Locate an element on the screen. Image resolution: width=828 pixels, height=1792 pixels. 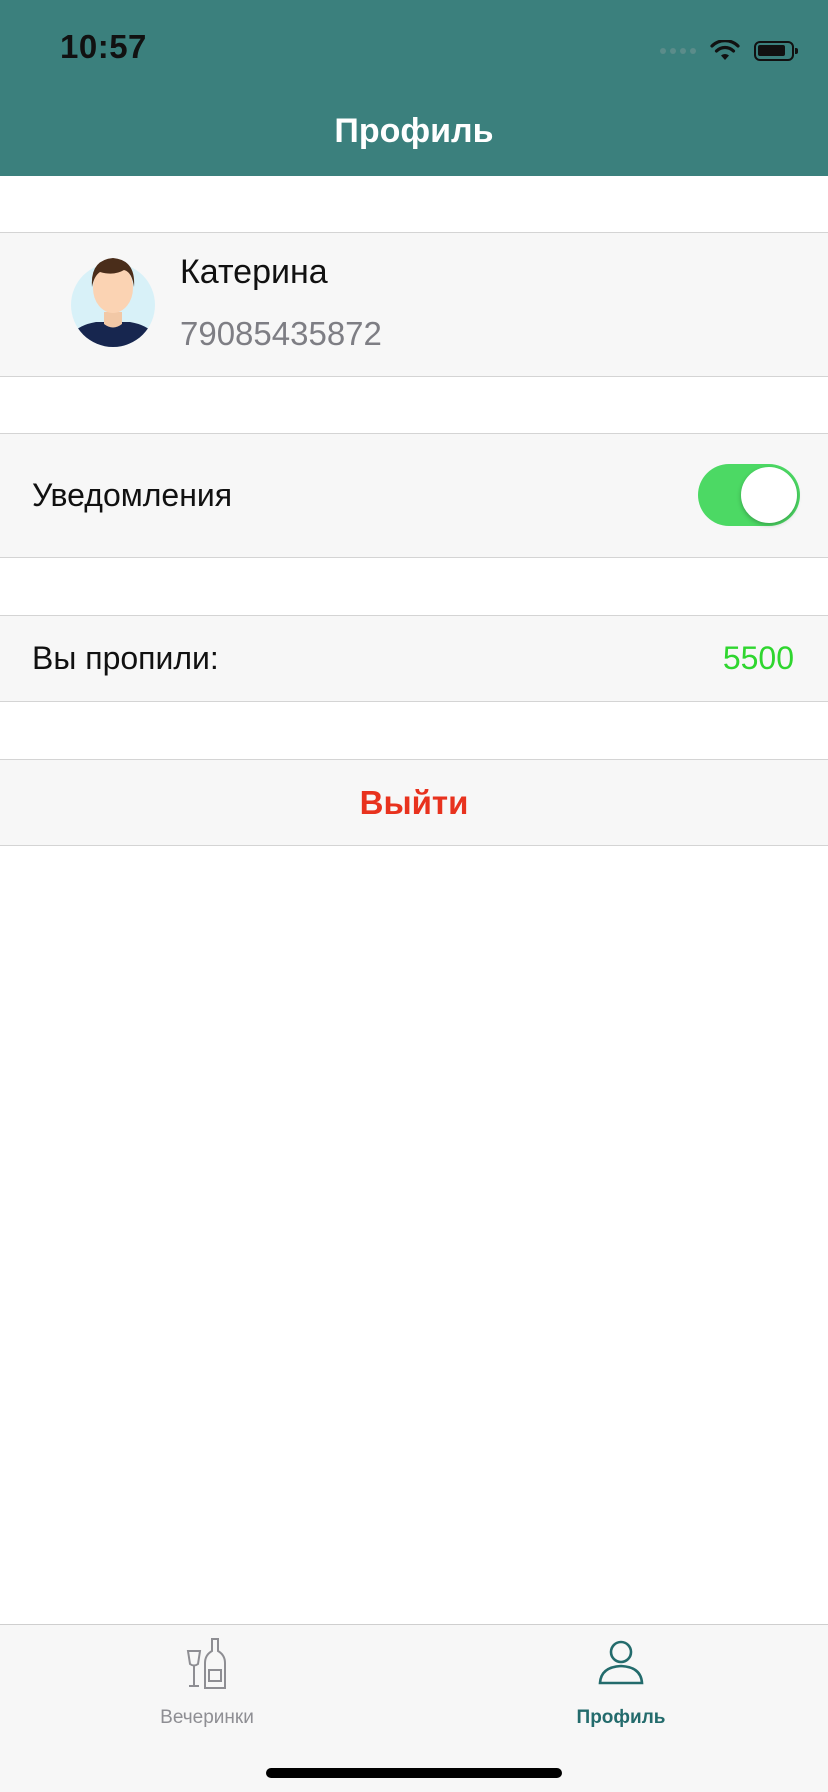
battery-icon is located at coordinates (776, 51).